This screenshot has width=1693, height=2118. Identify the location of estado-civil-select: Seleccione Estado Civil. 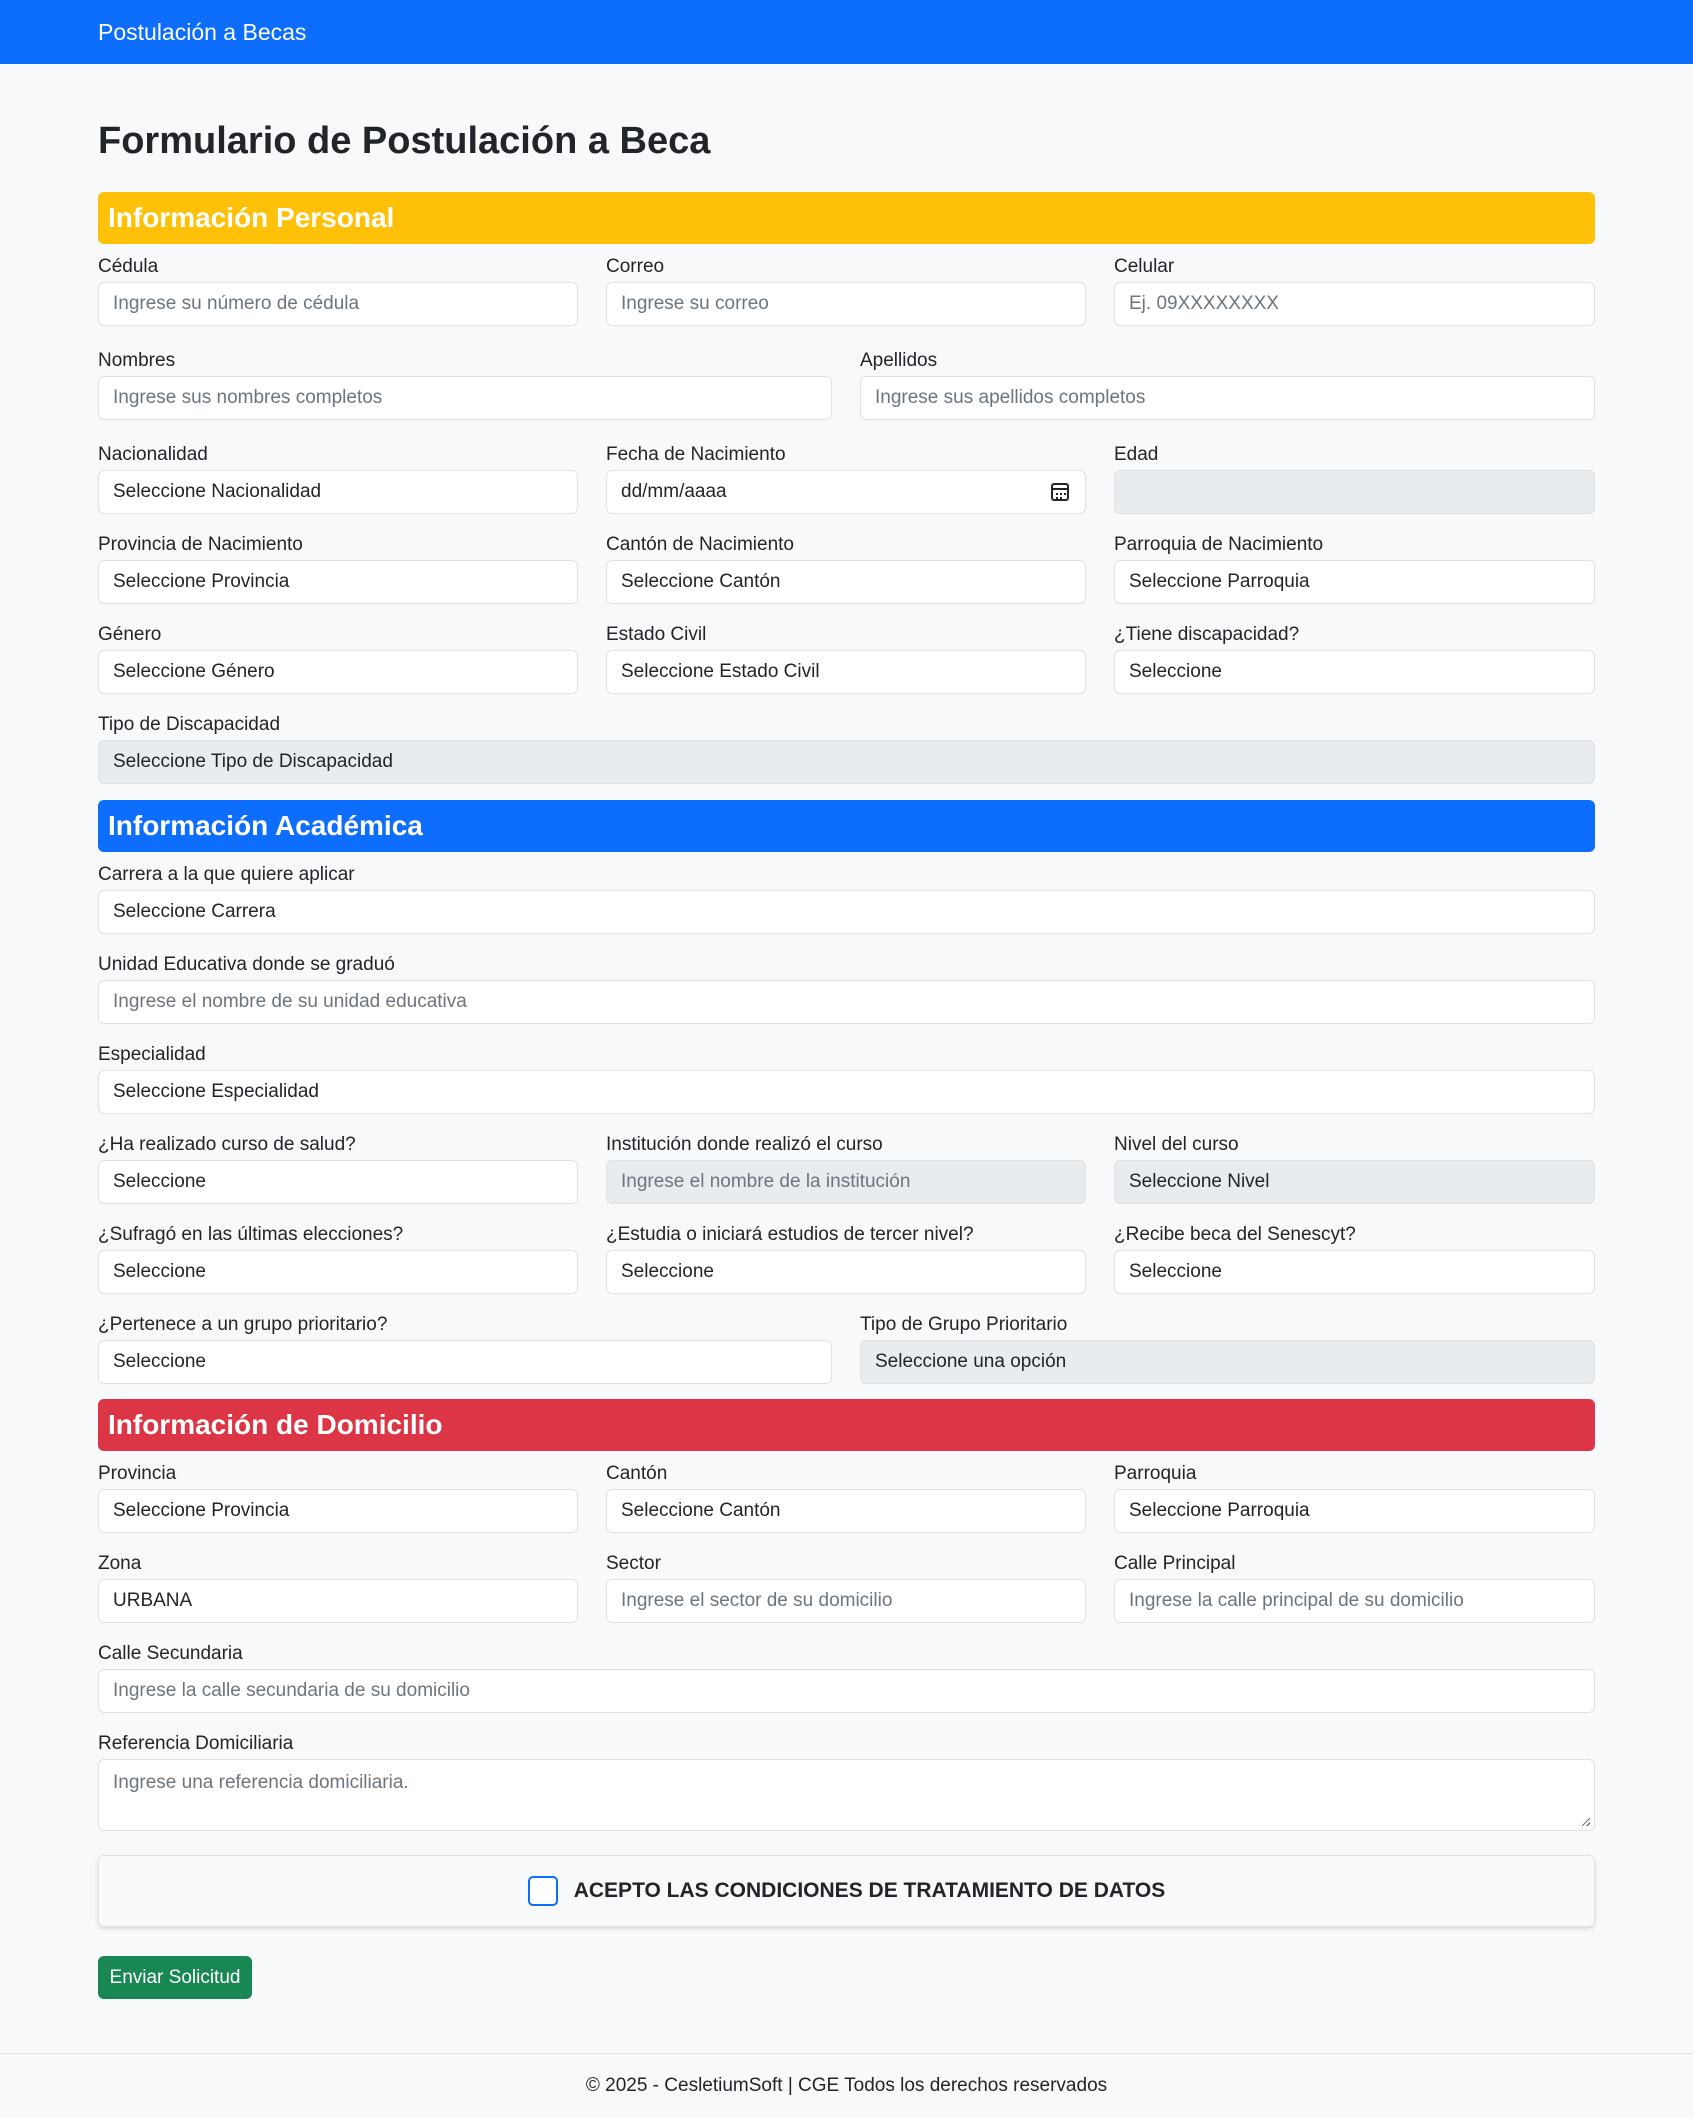
(846, 672).